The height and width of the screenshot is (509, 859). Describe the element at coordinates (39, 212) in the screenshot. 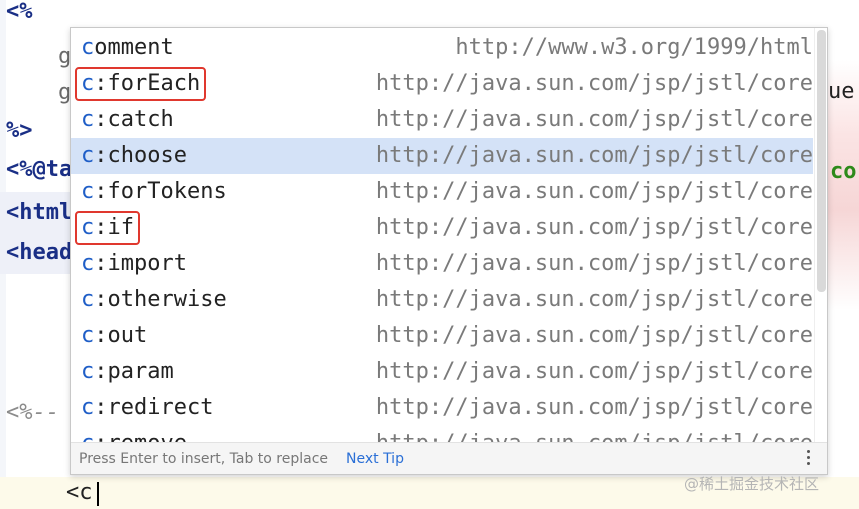

I see `code-line: <html` at that location.